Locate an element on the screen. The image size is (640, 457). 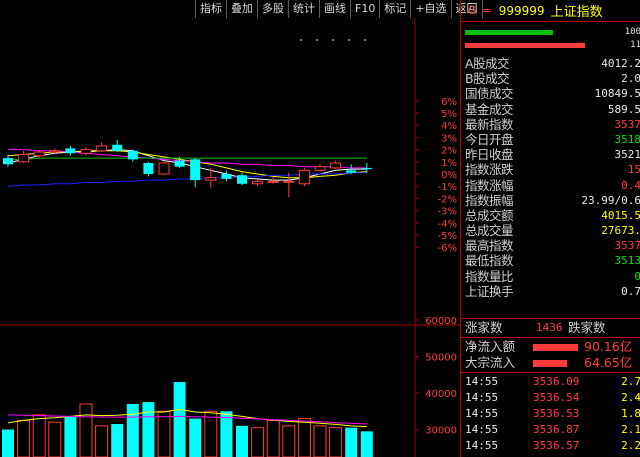
volume-tick-label: 60000 is located at coordinates (441, 321).